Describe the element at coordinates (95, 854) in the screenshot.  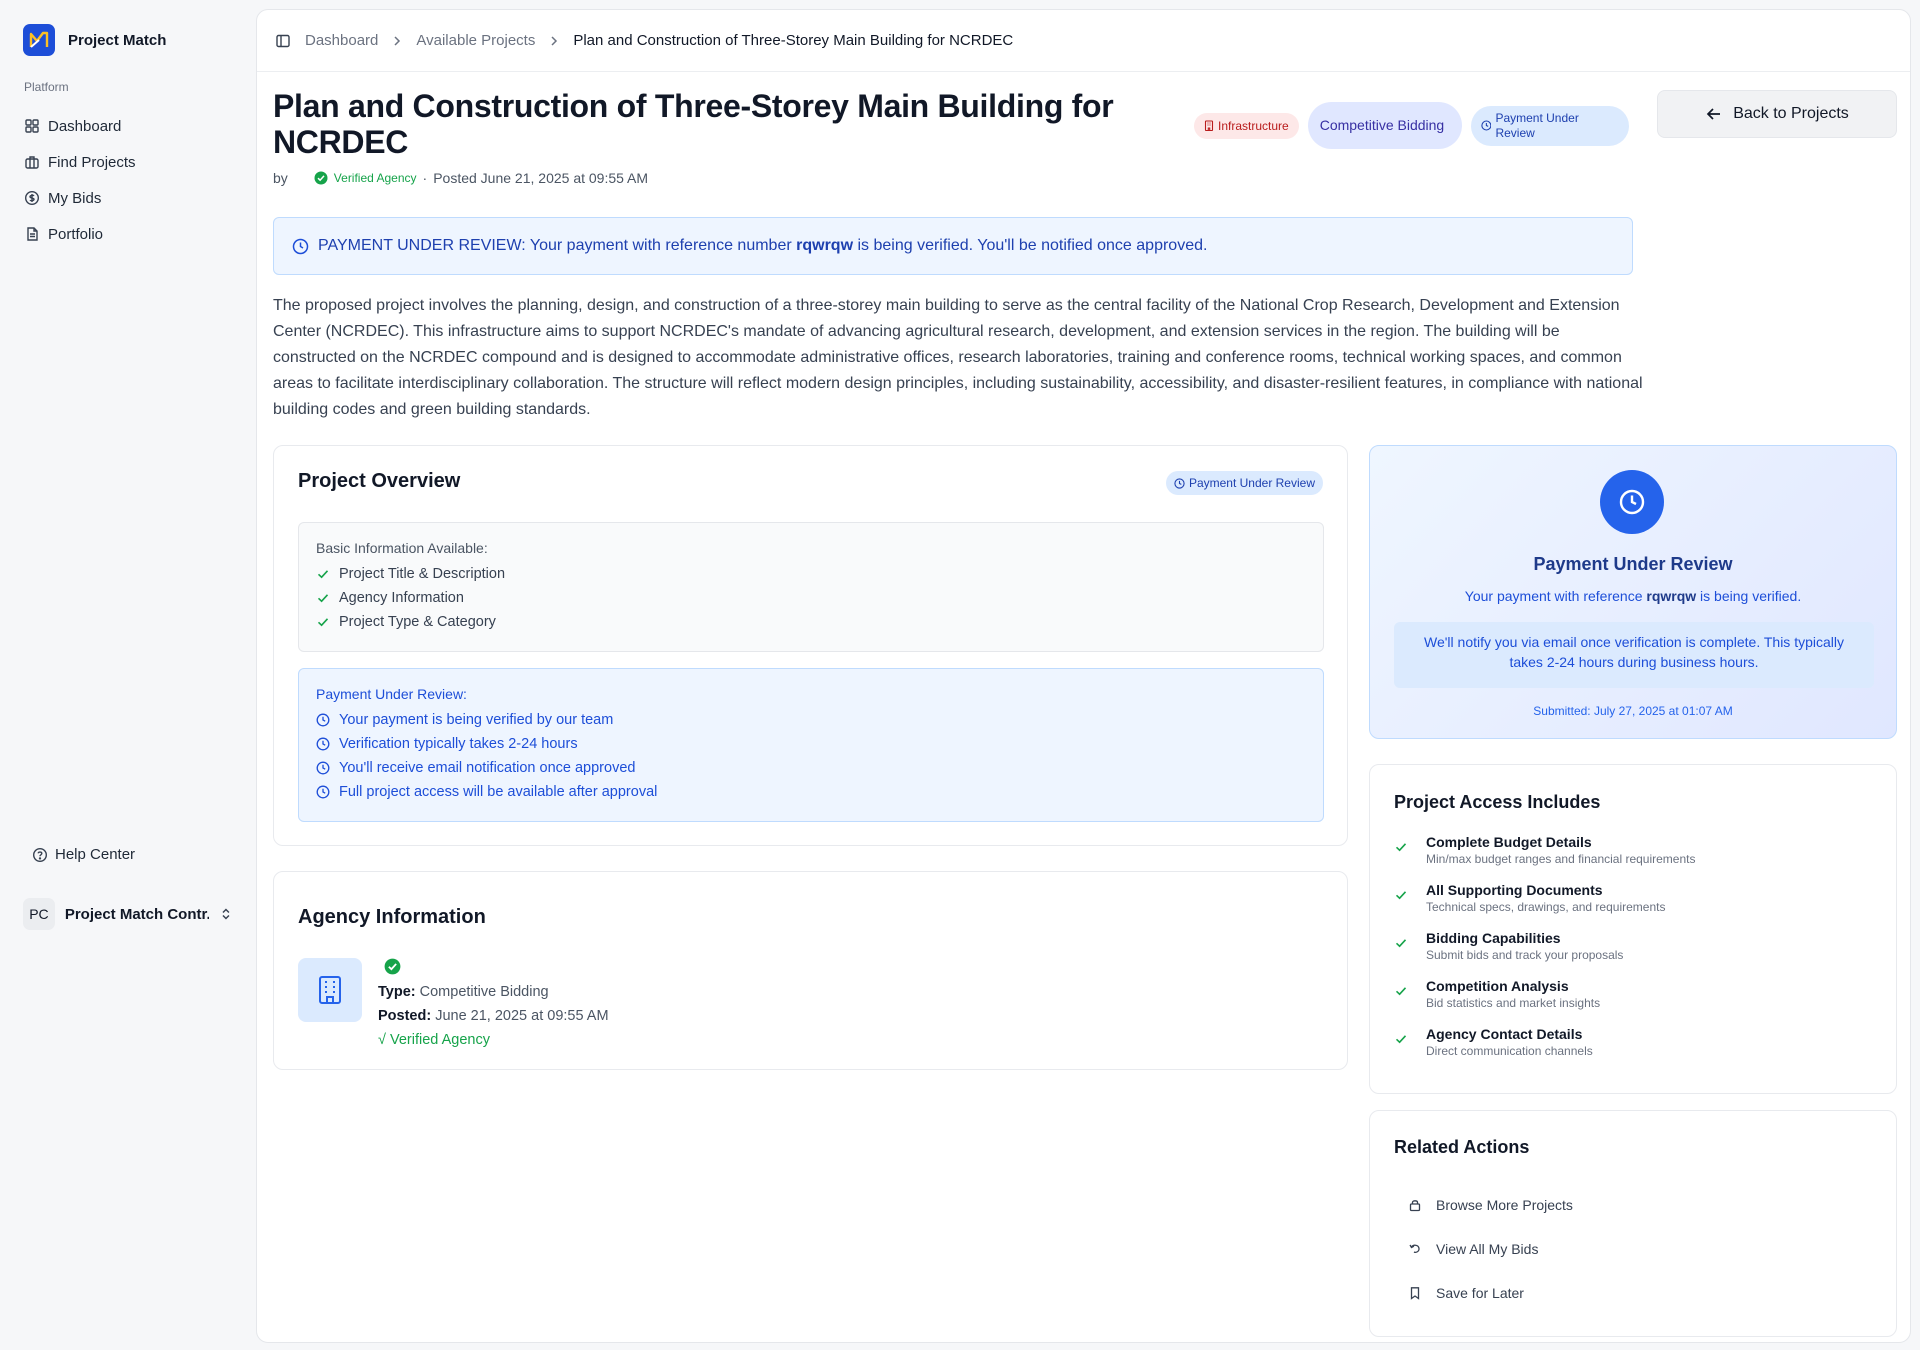
I see `help-center-label: Help Center` at that location.